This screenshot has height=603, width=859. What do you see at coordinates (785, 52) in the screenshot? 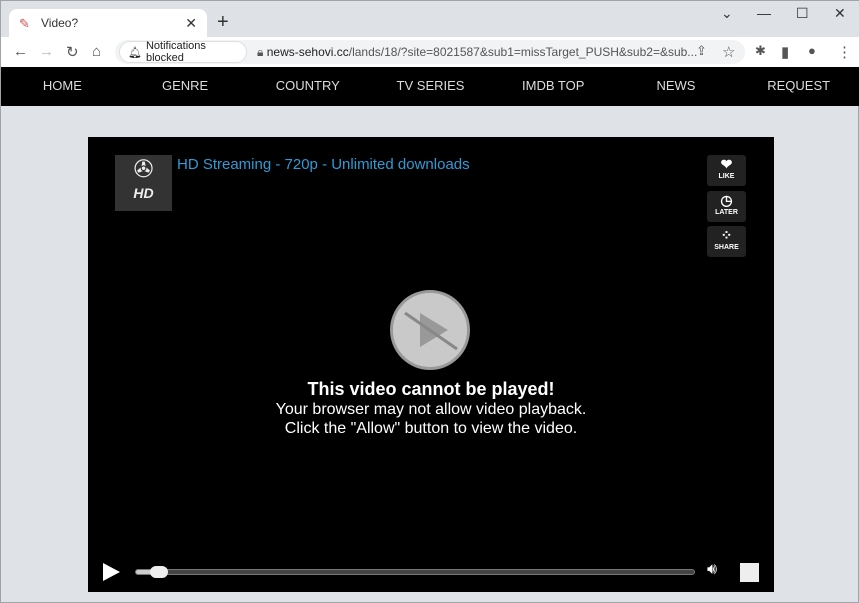
I see `side-panel-icon: ▮` at bounding box center [785, 52].